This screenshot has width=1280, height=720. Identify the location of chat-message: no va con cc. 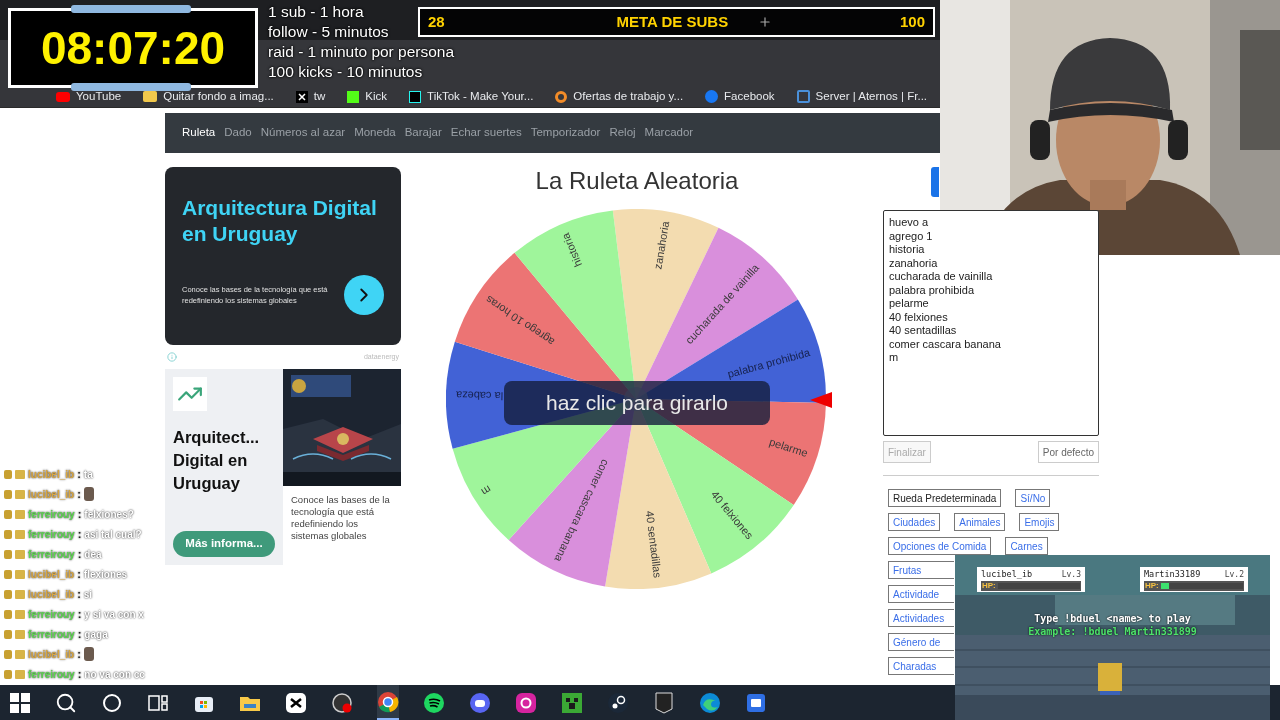
(114, 674).